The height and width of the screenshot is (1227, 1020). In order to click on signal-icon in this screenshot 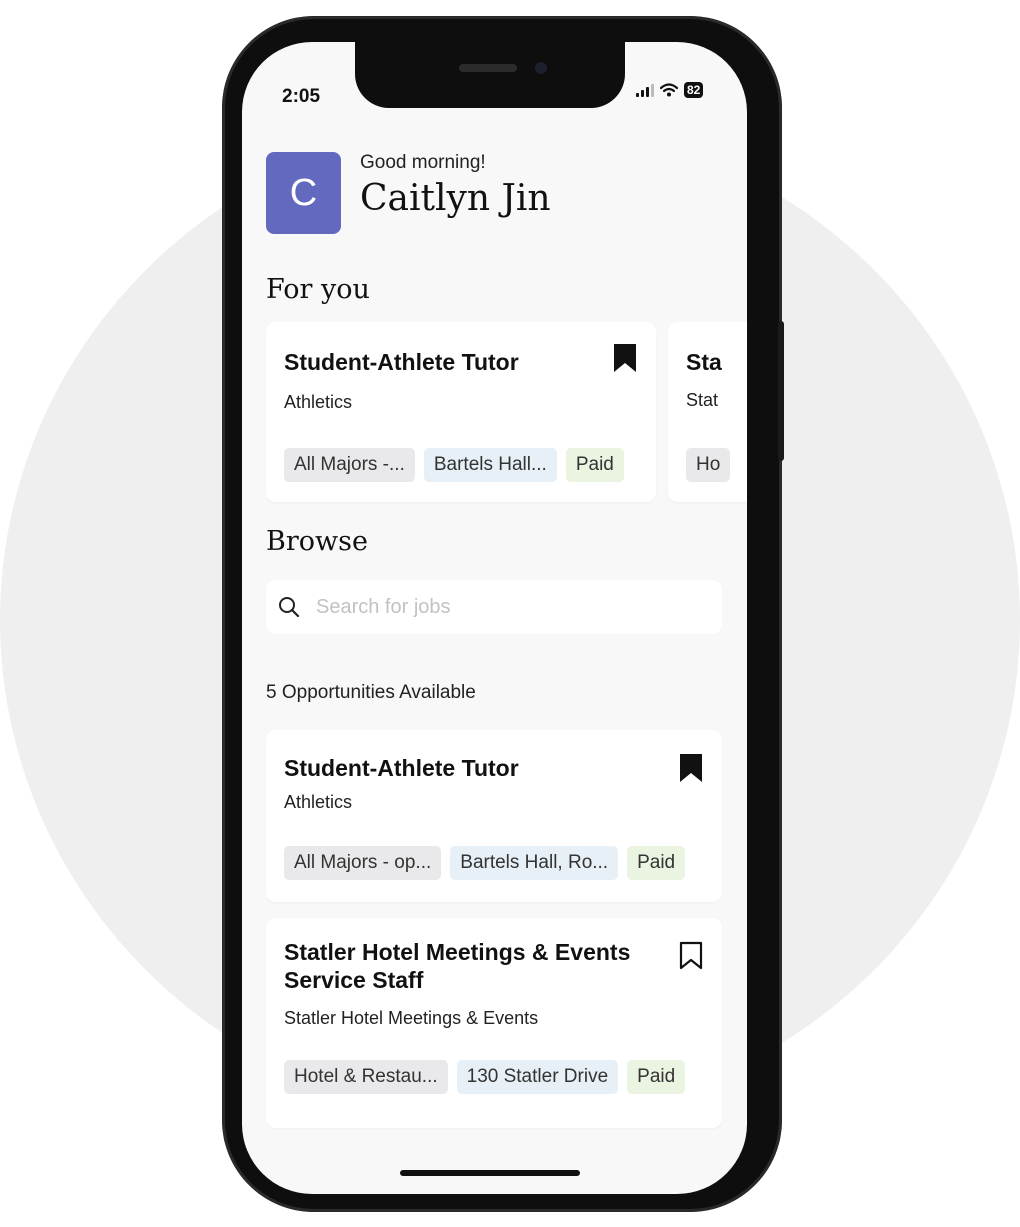, I will do `click(645, 90)`.